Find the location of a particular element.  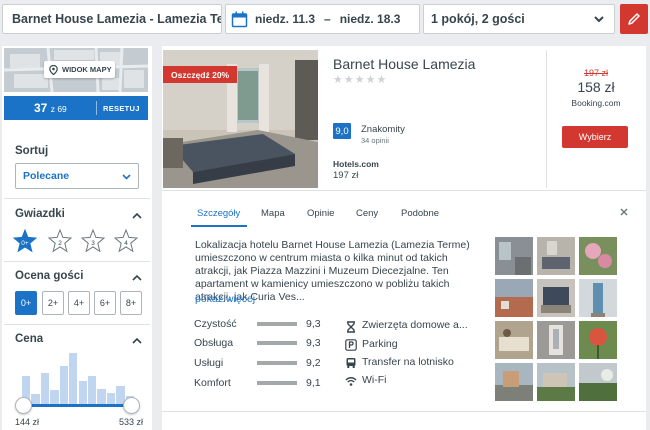

rating-word: Znakomity is located at coordinates (383, 129).